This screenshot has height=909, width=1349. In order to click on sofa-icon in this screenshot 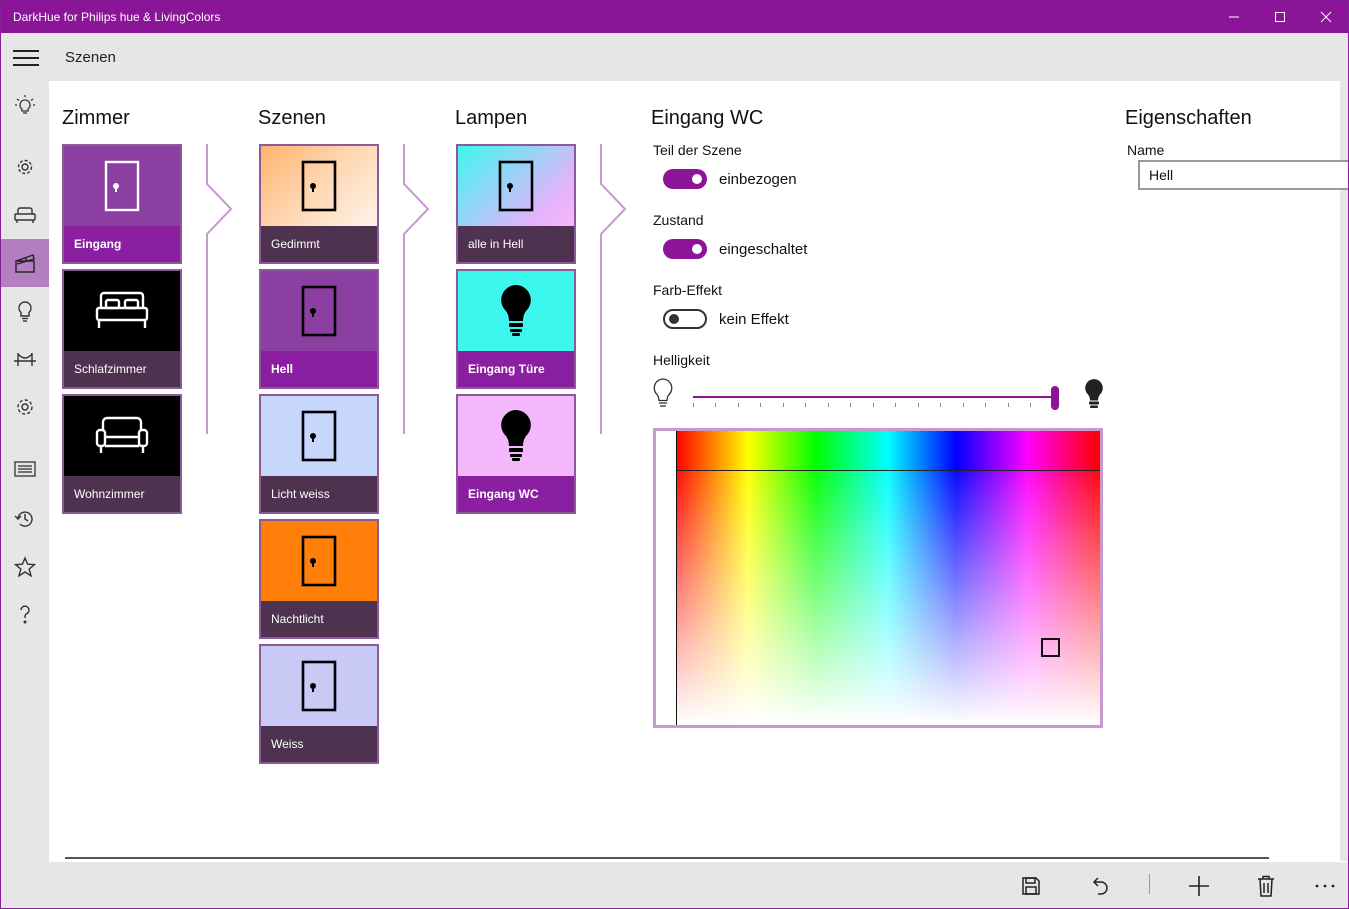, I will do `click(122, 434)`.